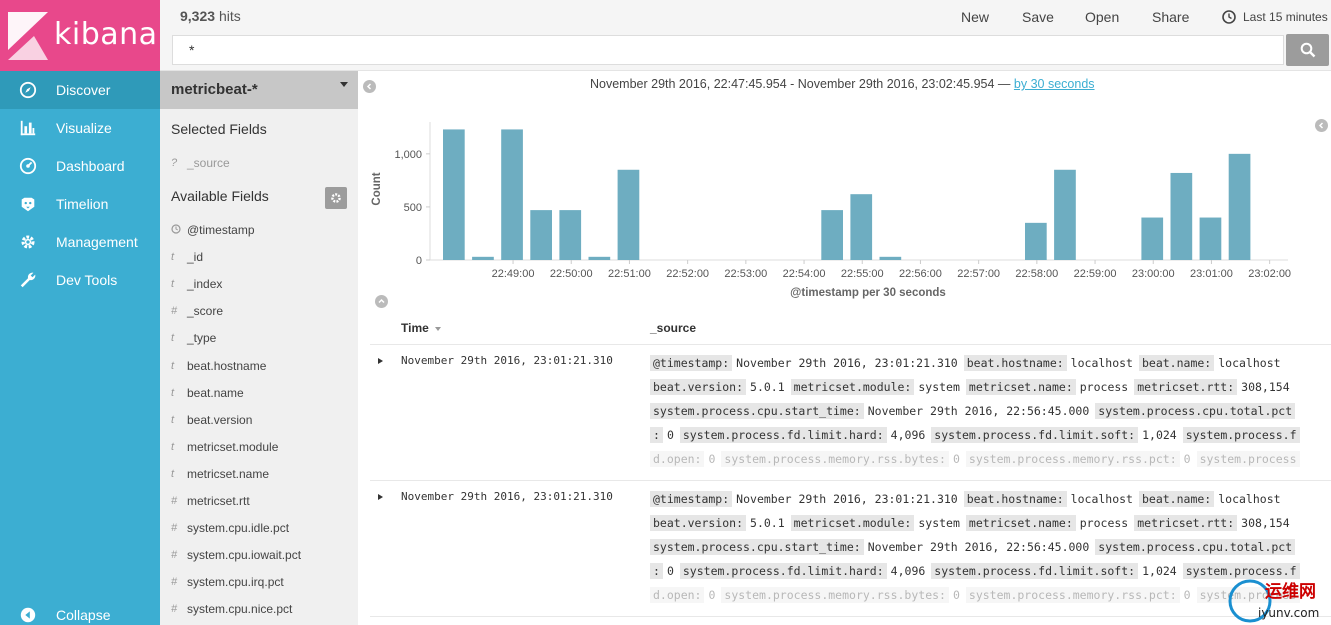 The width and height of the screenshot is (1331, 625). What do you see at coordinates (850, 344) in the screenshot?
I see `header-divider` at bounding box center [850, 344].